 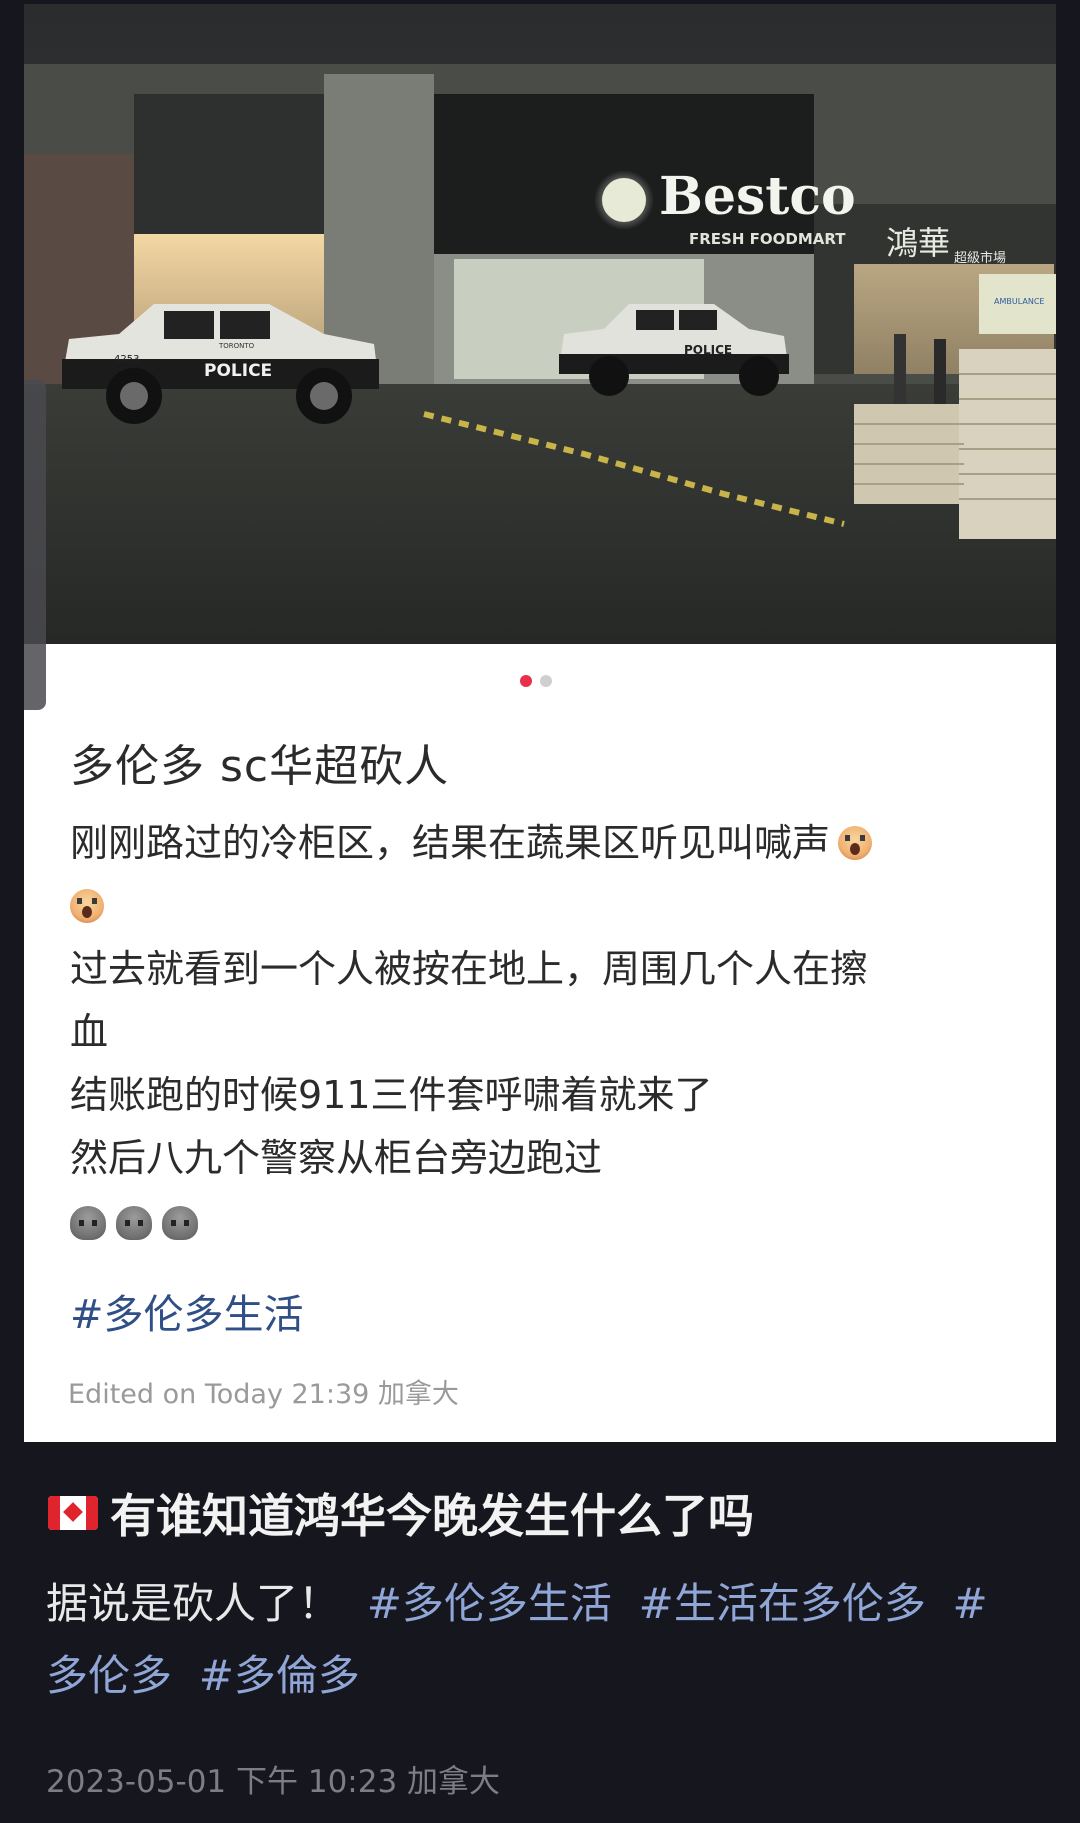 I want to click on body-line-4: 血, so click(x=89, y=1032).